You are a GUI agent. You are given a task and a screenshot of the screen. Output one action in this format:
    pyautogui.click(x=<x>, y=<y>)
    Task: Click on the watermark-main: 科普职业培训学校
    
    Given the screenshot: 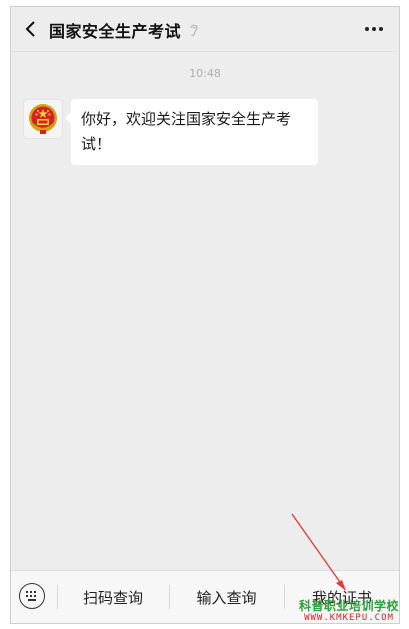 What is the action you would take?
    pyautogui.click(x=348, y=606)
    